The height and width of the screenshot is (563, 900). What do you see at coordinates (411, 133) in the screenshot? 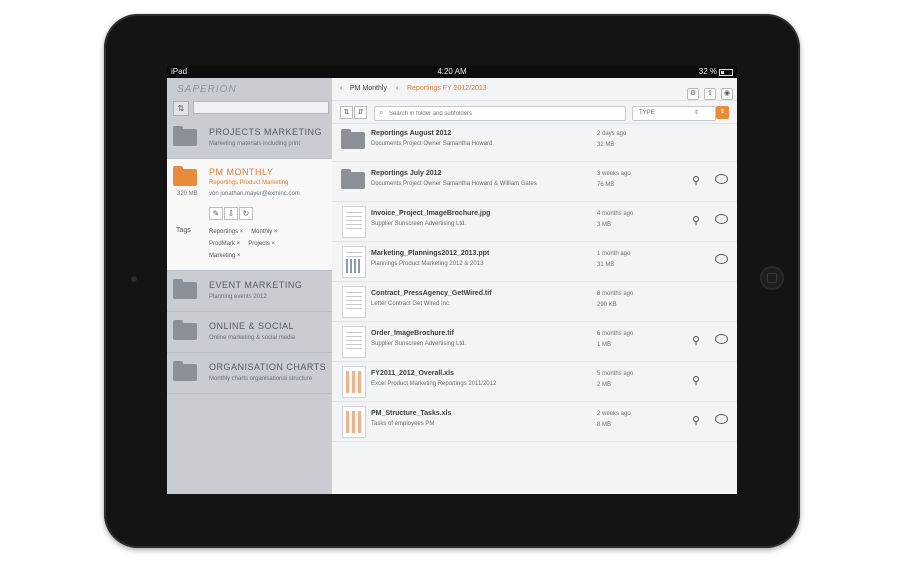
I see `file-name: Reportings August 2012` at bounding box center [411, 133].